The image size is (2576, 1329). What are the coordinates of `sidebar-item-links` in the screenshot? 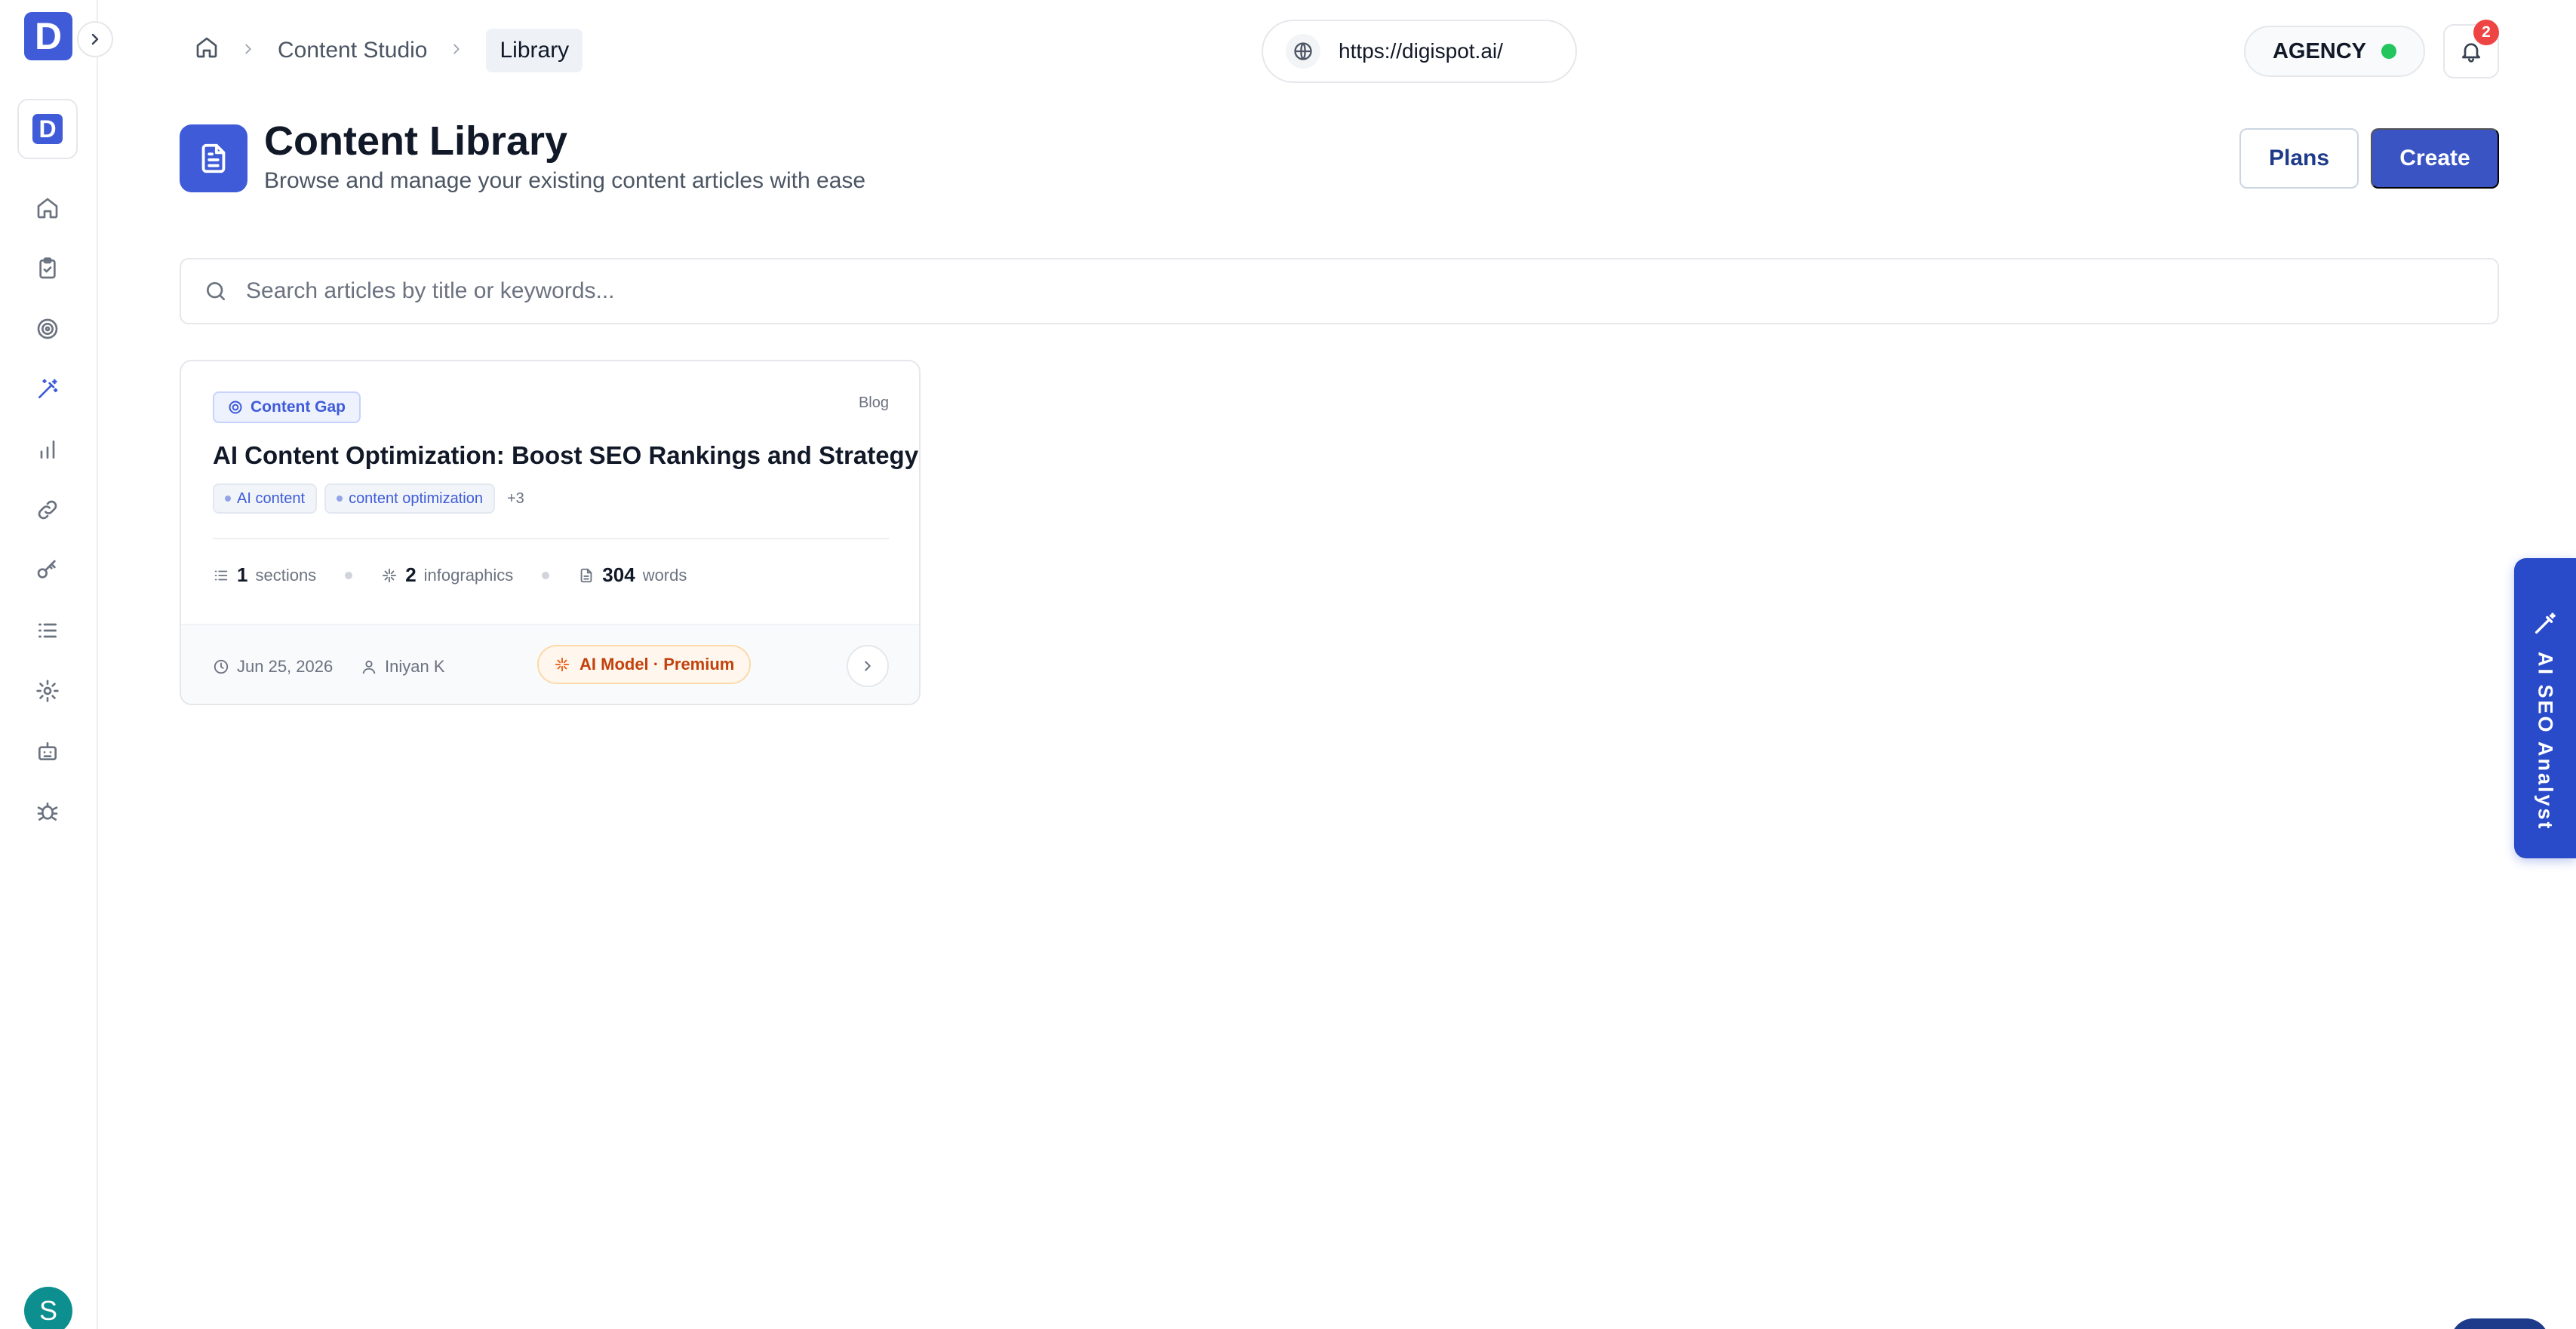 It's located at (47, 510).